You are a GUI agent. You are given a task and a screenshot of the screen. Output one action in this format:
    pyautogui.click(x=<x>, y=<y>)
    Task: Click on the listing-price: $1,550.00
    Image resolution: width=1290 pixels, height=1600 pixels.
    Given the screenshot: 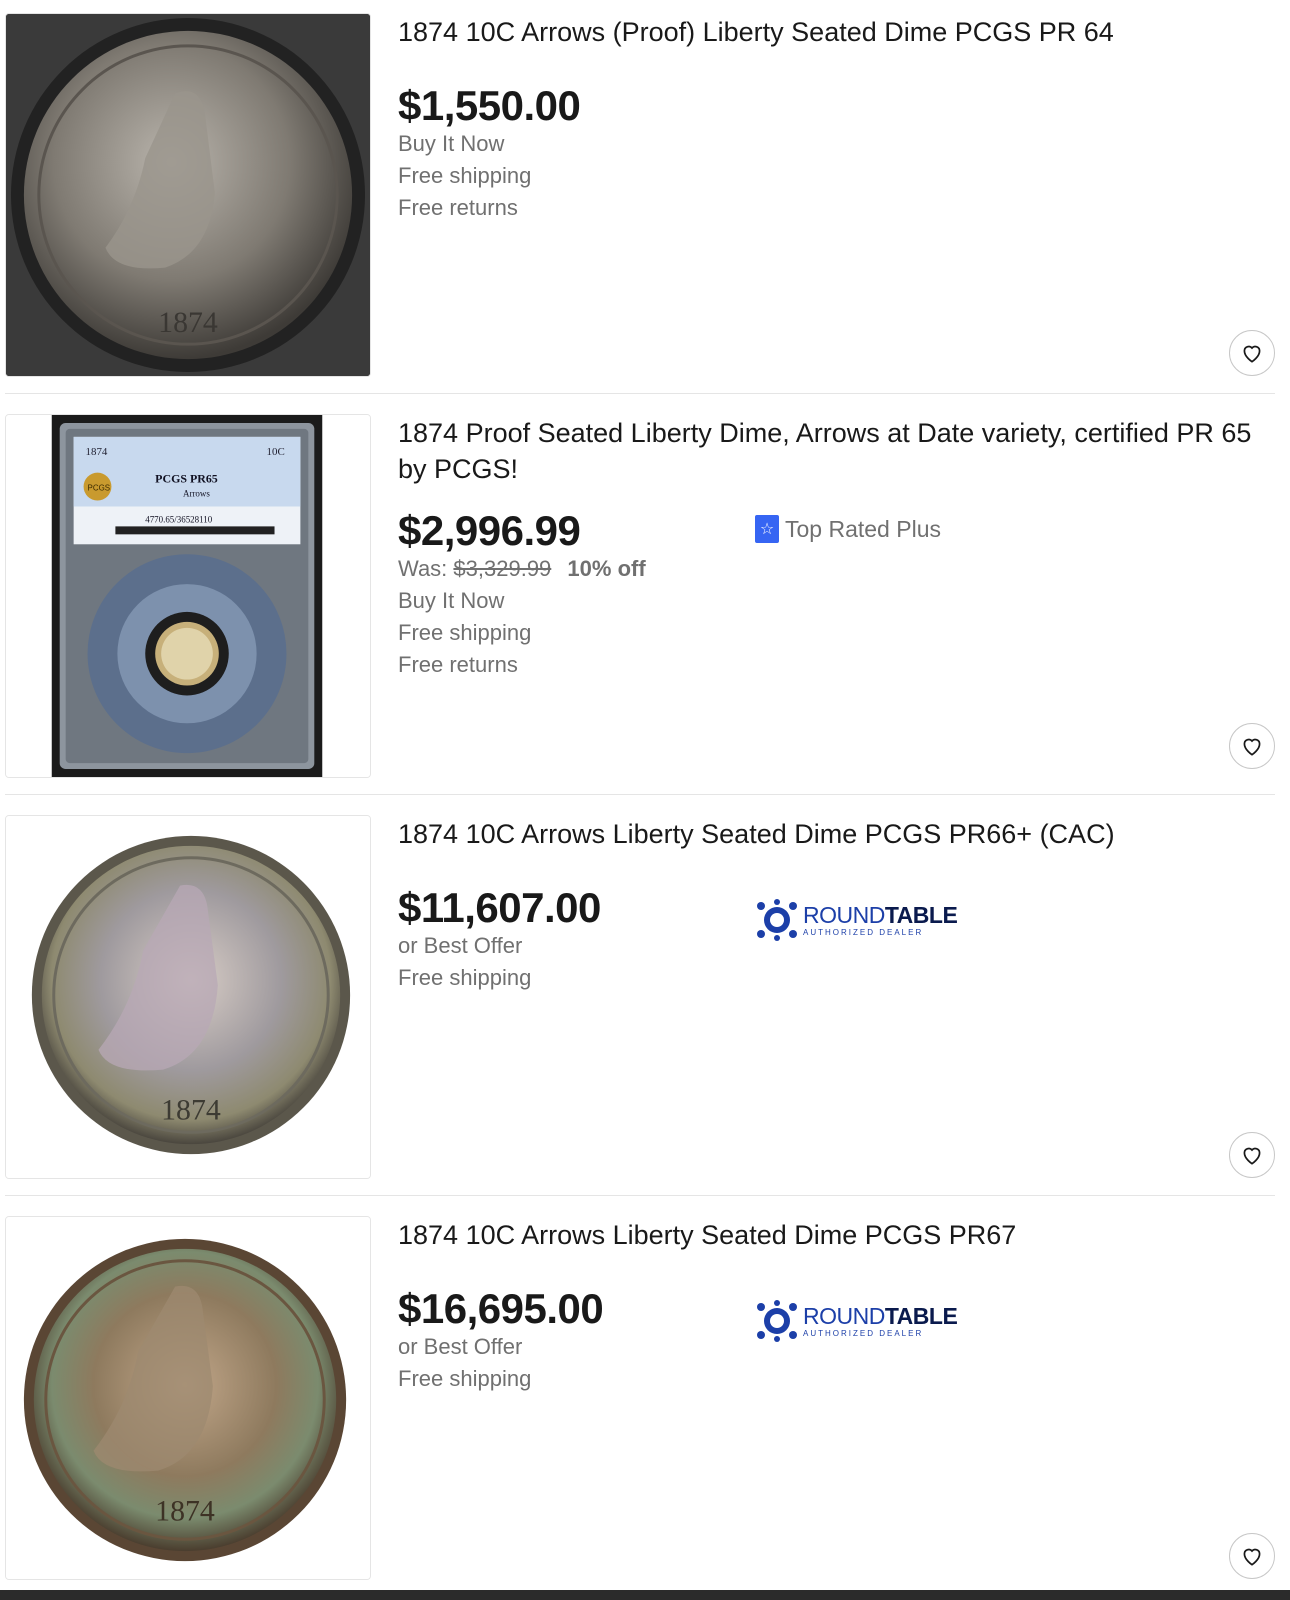 What is the action you would take?
    pyautogui.click(x=489, y=105)
    